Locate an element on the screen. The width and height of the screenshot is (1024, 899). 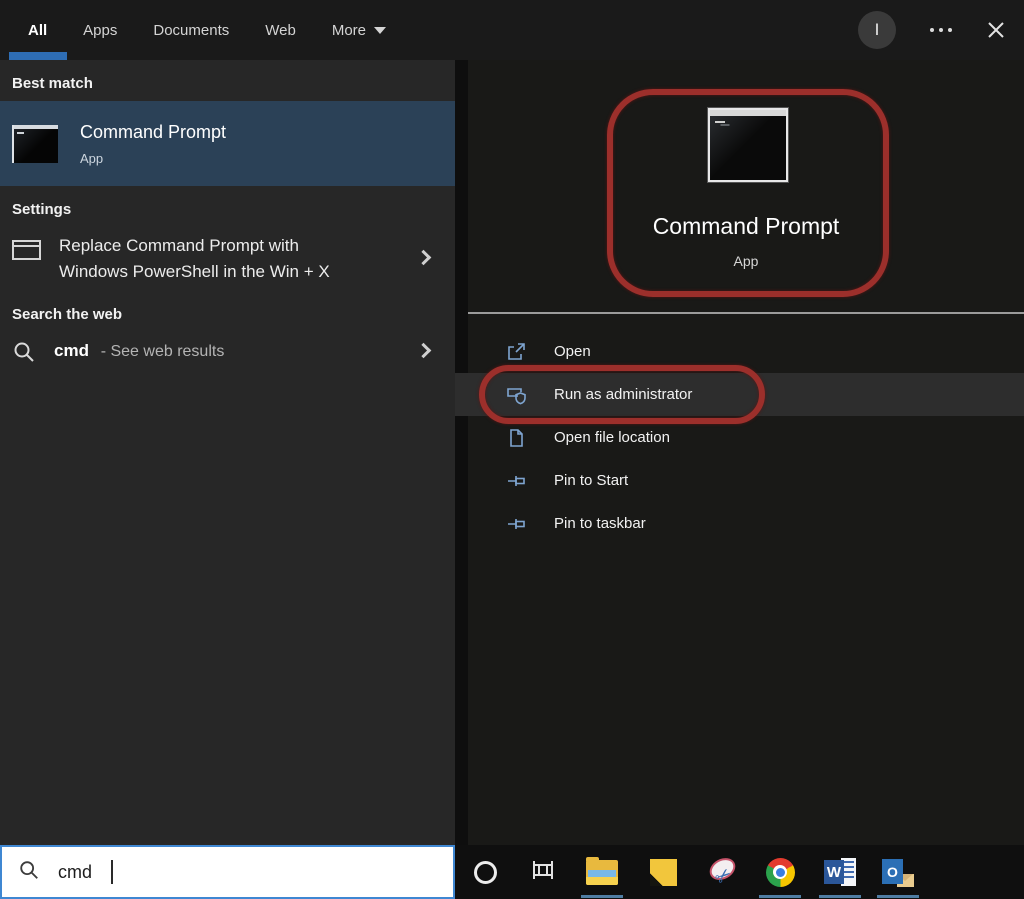
tab-apps-label: Apps is located at coordinates (100, 30).